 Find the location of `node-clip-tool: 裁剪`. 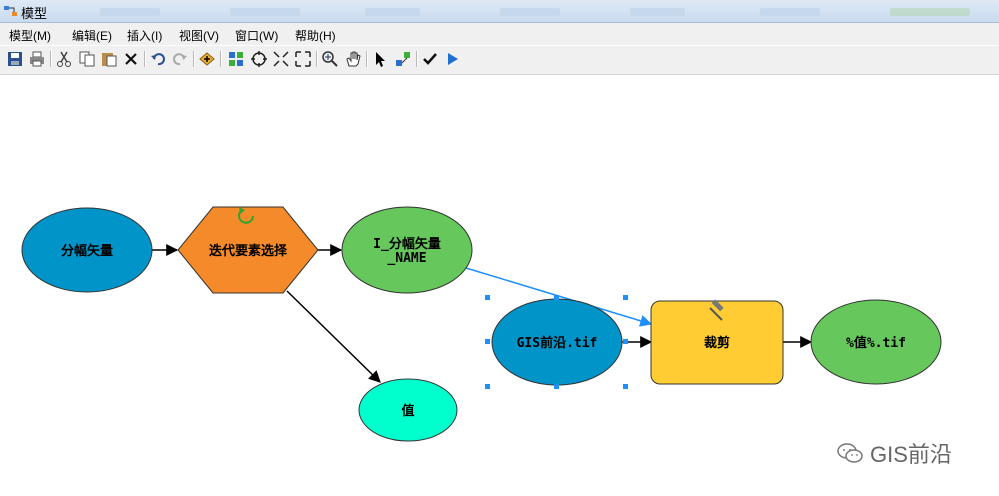

node-clip-tool: 裁剪 is located at coordinates (717, 342).